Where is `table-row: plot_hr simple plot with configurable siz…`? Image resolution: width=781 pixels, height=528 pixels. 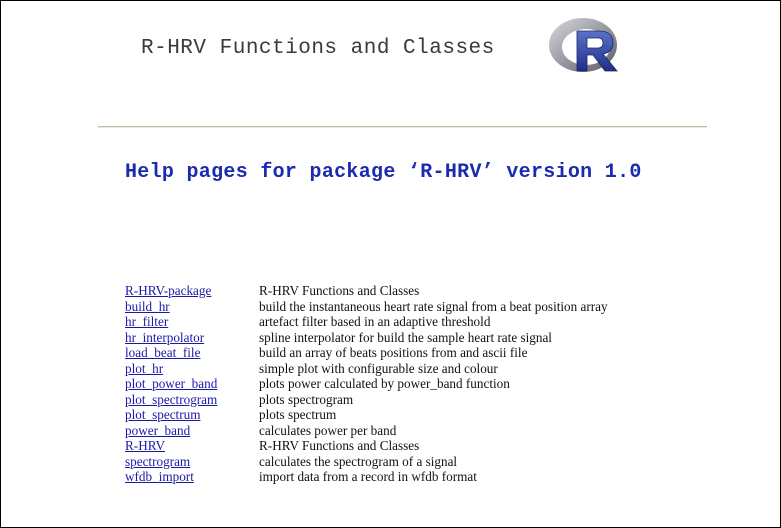
table-row: plot_hr simple plot with configurable siz… is located at coordinates (366, 369).